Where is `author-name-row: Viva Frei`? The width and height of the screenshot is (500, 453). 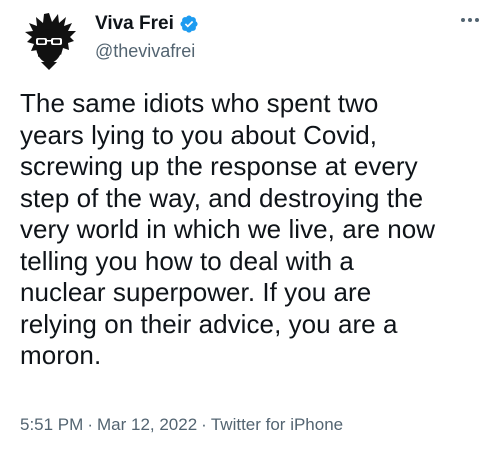
author-name-row: Viva Frei is located at coordinates (147, 24).